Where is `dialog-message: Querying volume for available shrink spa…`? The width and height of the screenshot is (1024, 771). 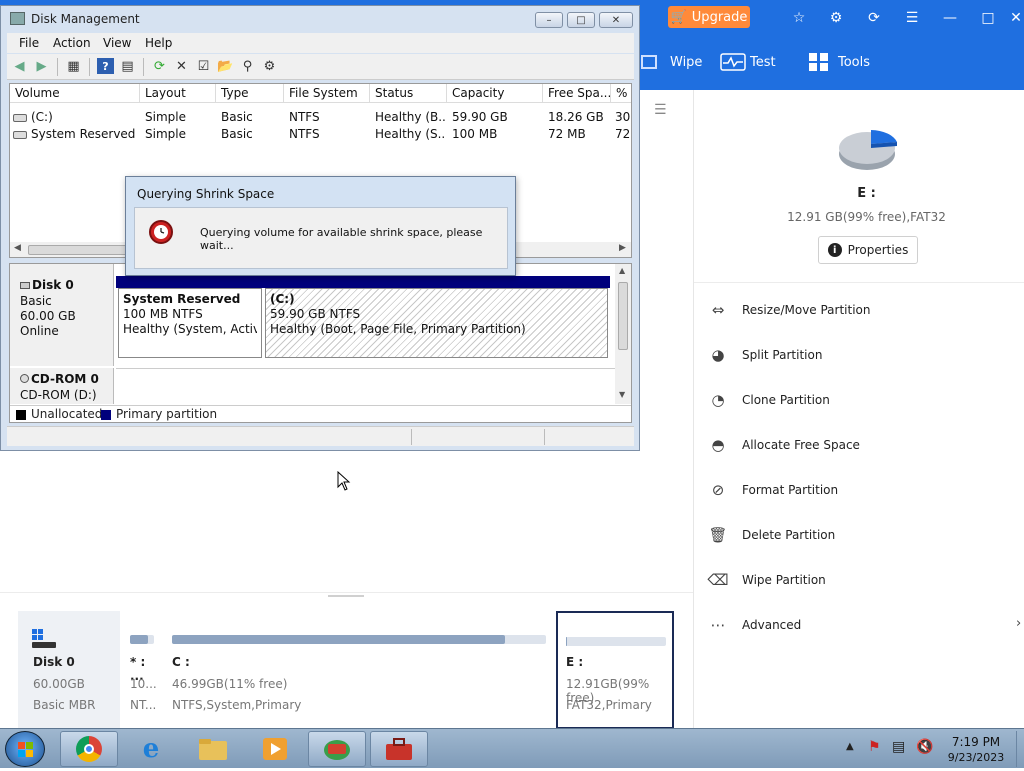 dialog-message: Querying volume for available shrink spa… is located at coordinates (341, 239).